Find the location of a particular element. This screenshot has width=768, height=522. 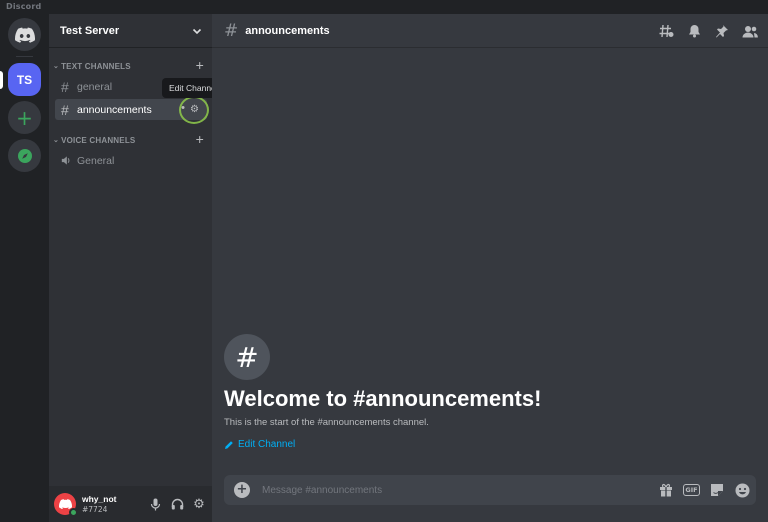

members-icon is located at coordinates (750, 31).